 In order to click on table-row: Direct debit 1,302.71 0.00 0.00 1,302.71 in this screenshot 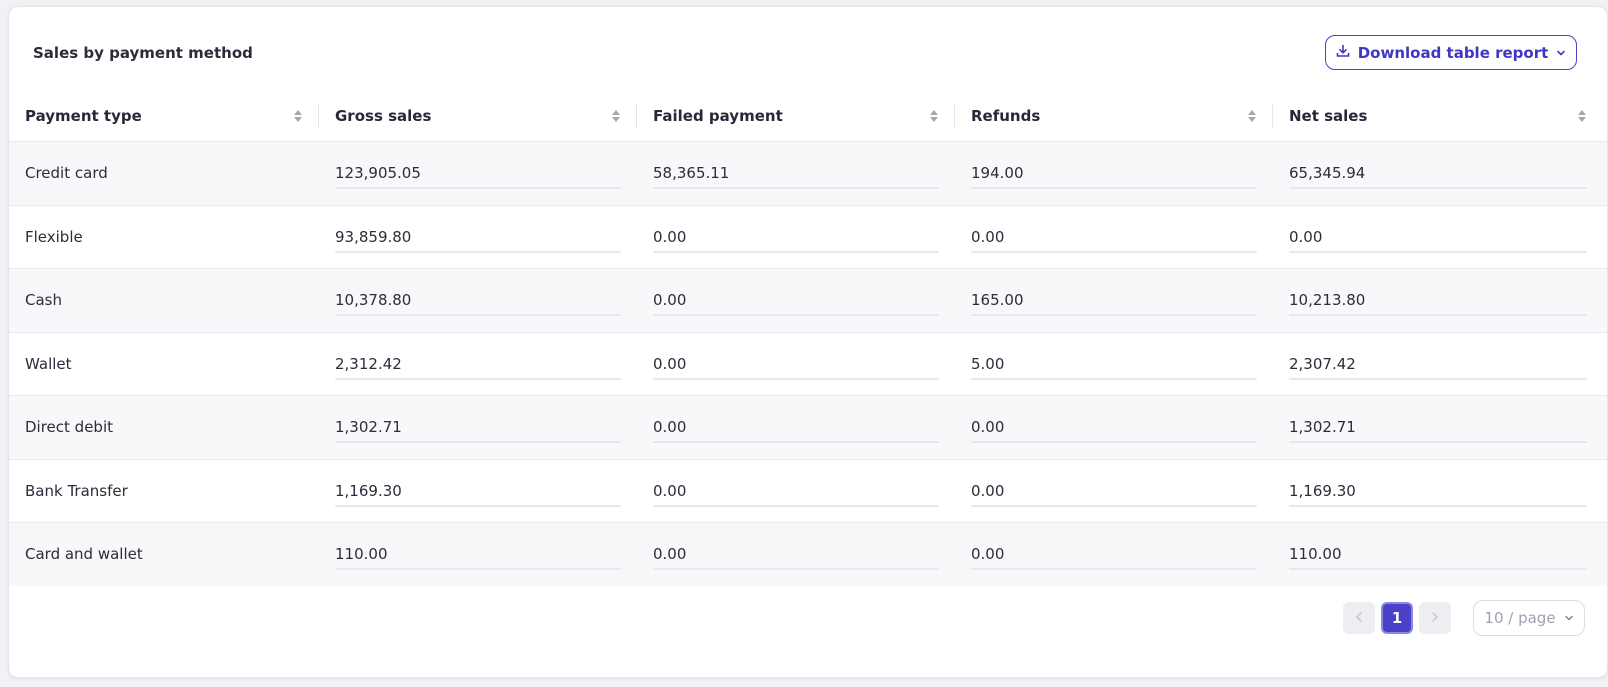, I will do `click(808, 427)`.